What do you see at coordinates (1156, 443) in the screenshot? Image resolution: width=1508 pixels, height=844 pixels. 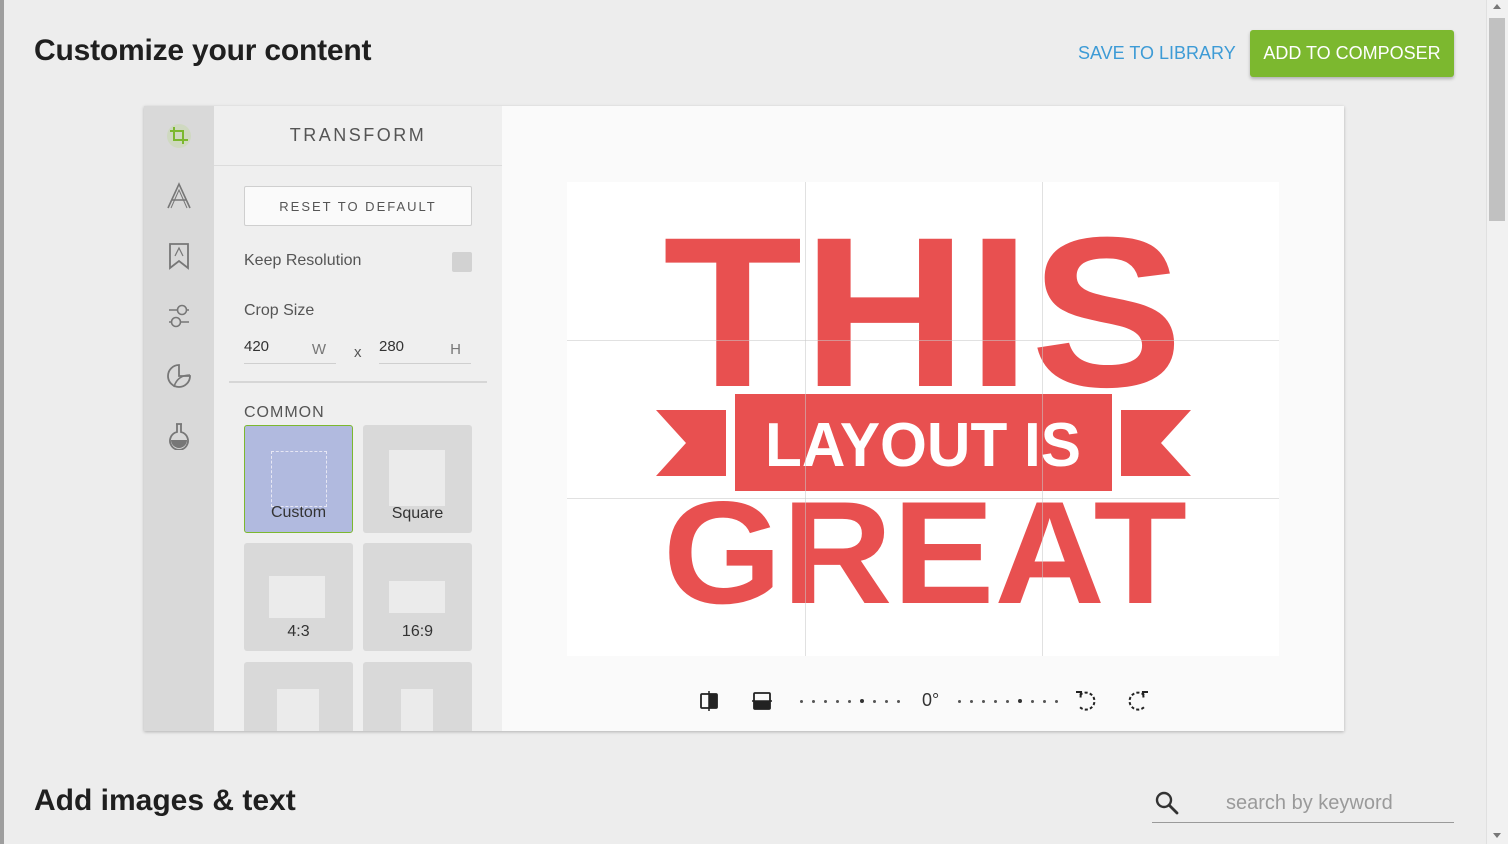 I see `ribbon-right` at bounding box center [1156, 443].